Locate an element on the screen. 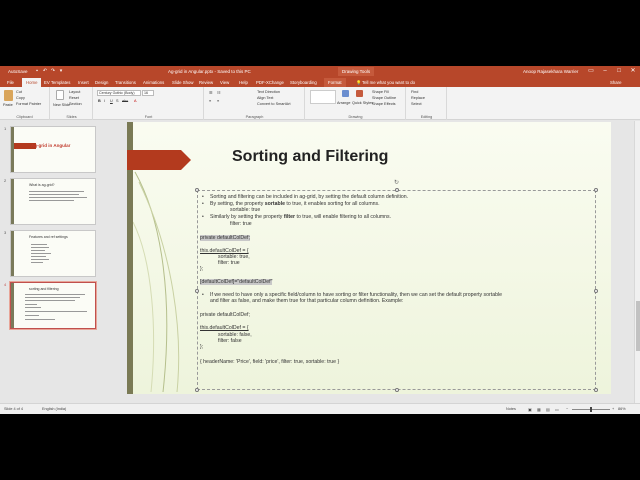 The height and width of the screenshot is (480, 640). user-name: Anoop Rajasekhara Warrier is located at coordinates (550, 71).